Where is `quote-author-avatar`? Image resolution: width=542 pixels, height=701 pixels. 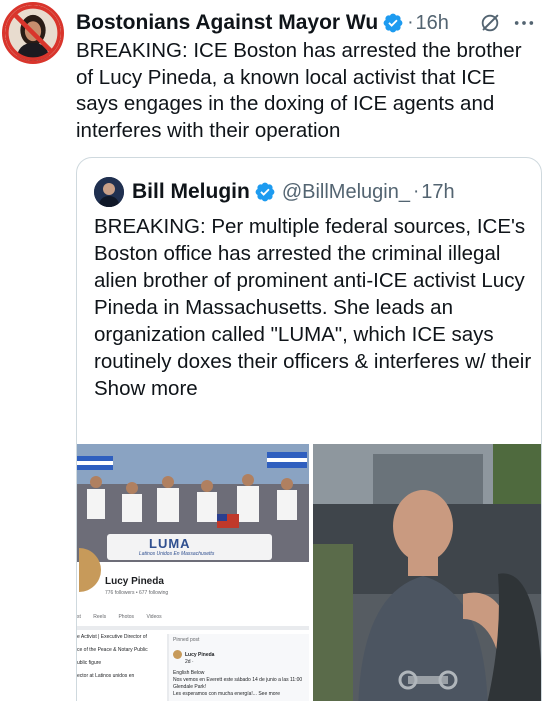
quote-author-avatar is located at coordinates (109, 192).